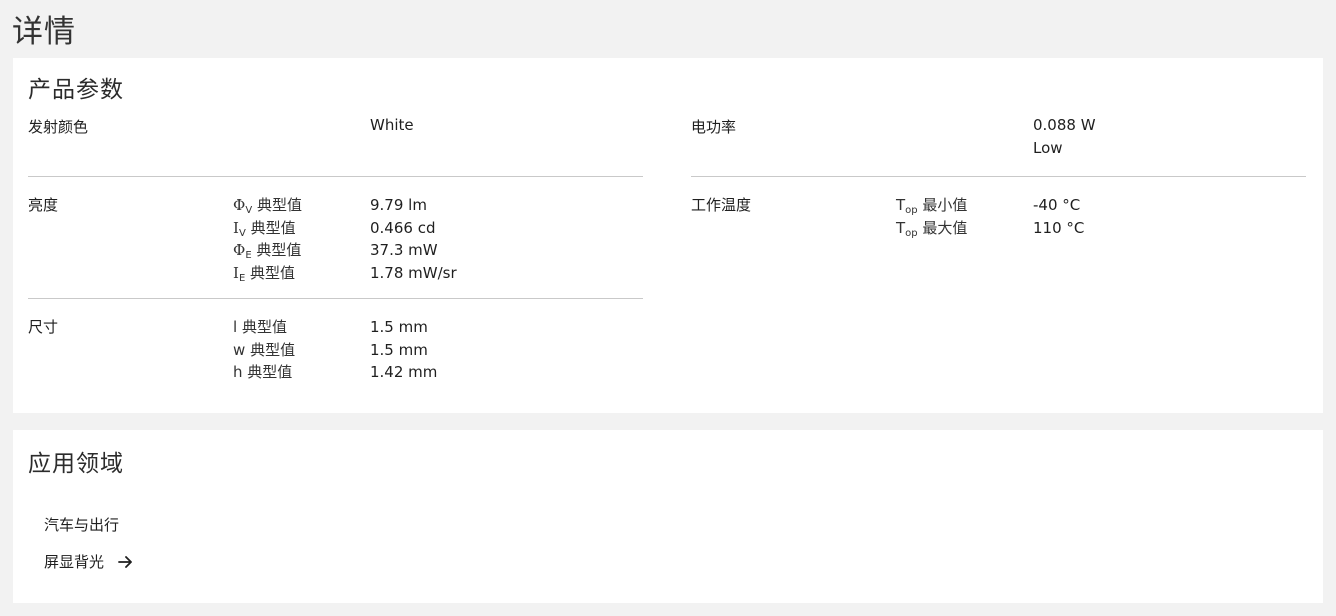 The width and height of the screenshot is (1336, 616). I want to click on temp-qualifier: Top 最大值, so click(932, 228).